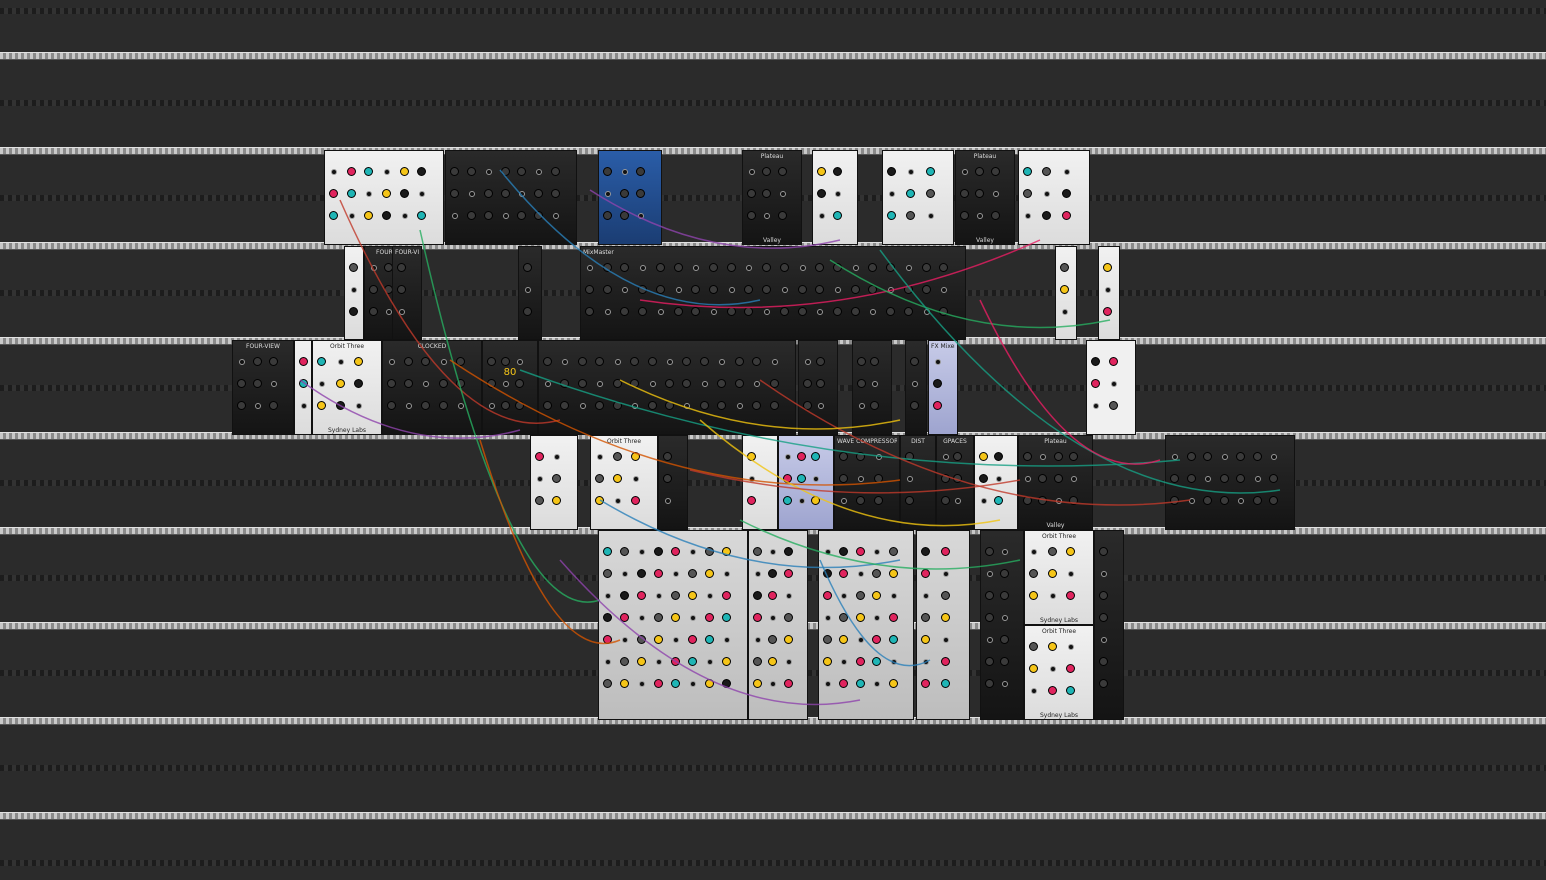  I want to click on plateau-module-1: Plateau Valley, so click(772, 197).